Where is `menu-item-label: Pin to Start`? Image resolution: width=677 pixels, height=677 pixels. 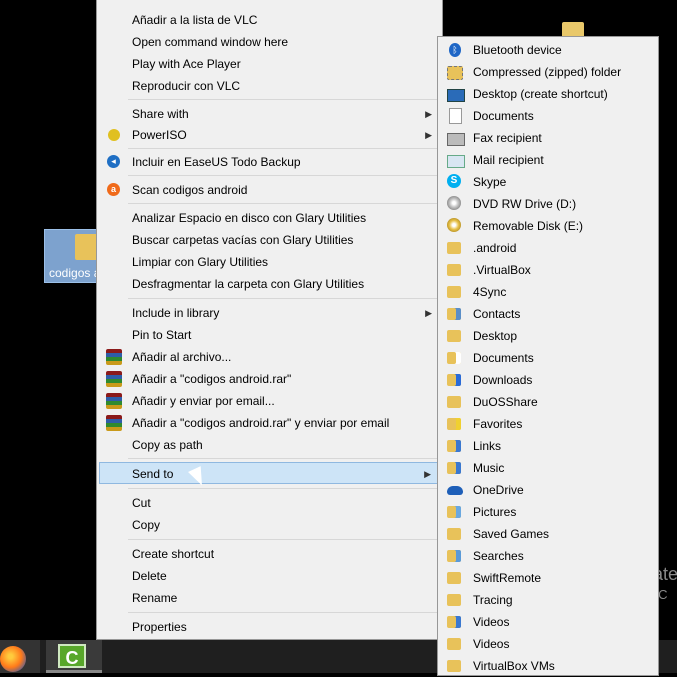
menu-item-label: Pin to Start is located at coordinates (162, 335).